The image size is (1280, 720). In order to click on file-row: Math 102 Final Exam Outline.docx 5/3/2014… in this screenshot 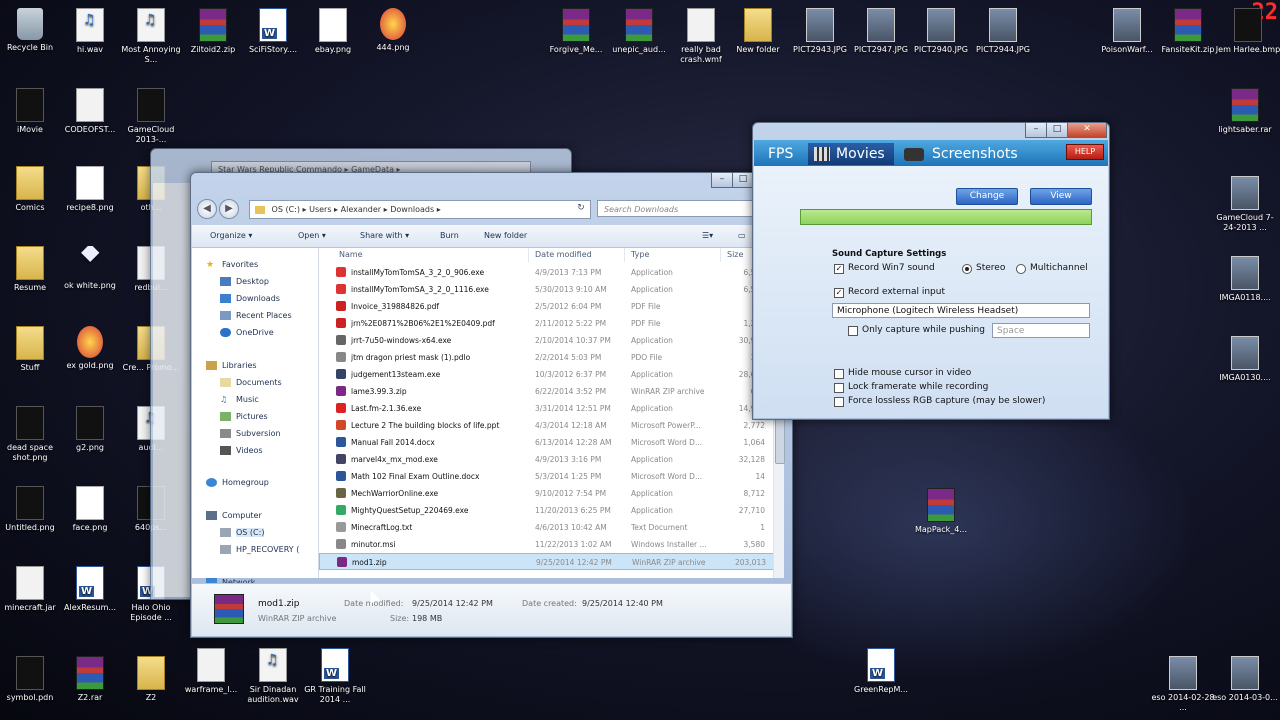, I will do `click(546, 476)`.